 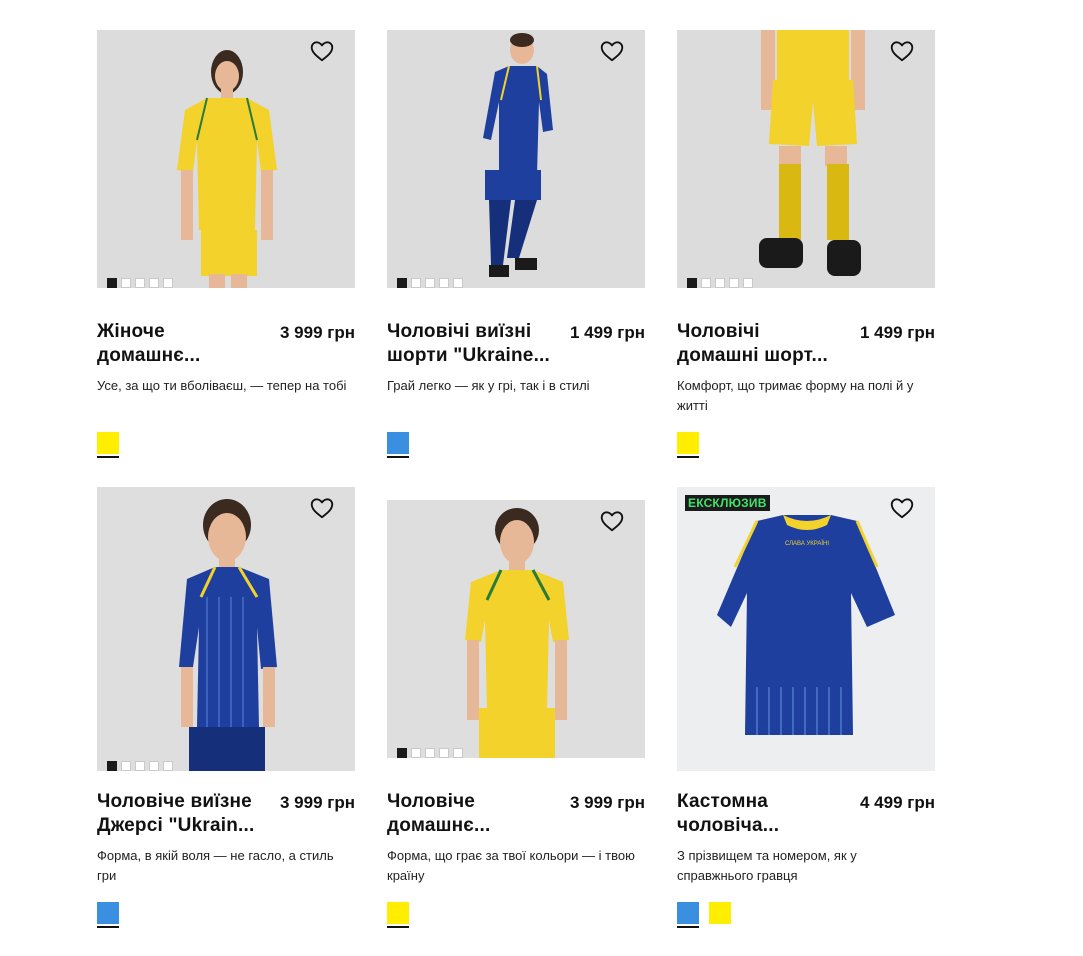 I want to click on product-photo: СЛАВА УКРАЇНІ, so click(x=806, y=629).